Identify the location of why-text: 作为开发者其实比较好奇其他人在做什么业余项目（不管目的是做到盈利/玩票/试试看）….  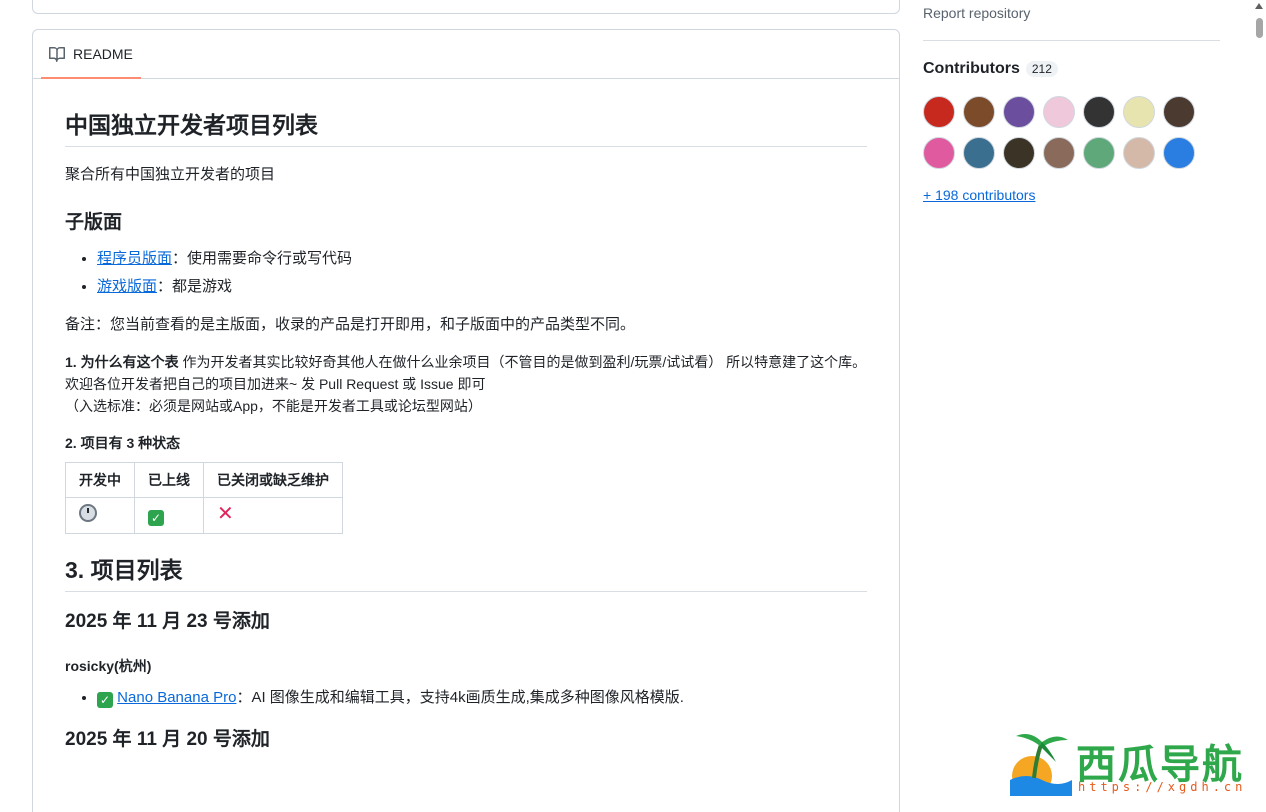
(466, 372).